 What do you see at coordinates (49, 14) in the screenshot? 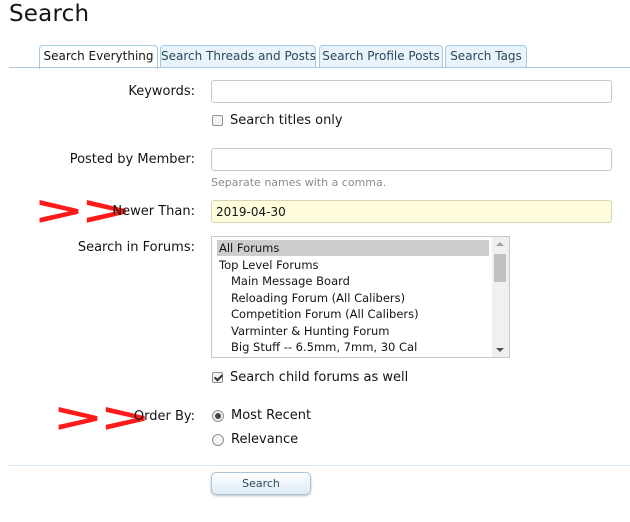
I see `page-title: Search` at bounding box center [49, 14].